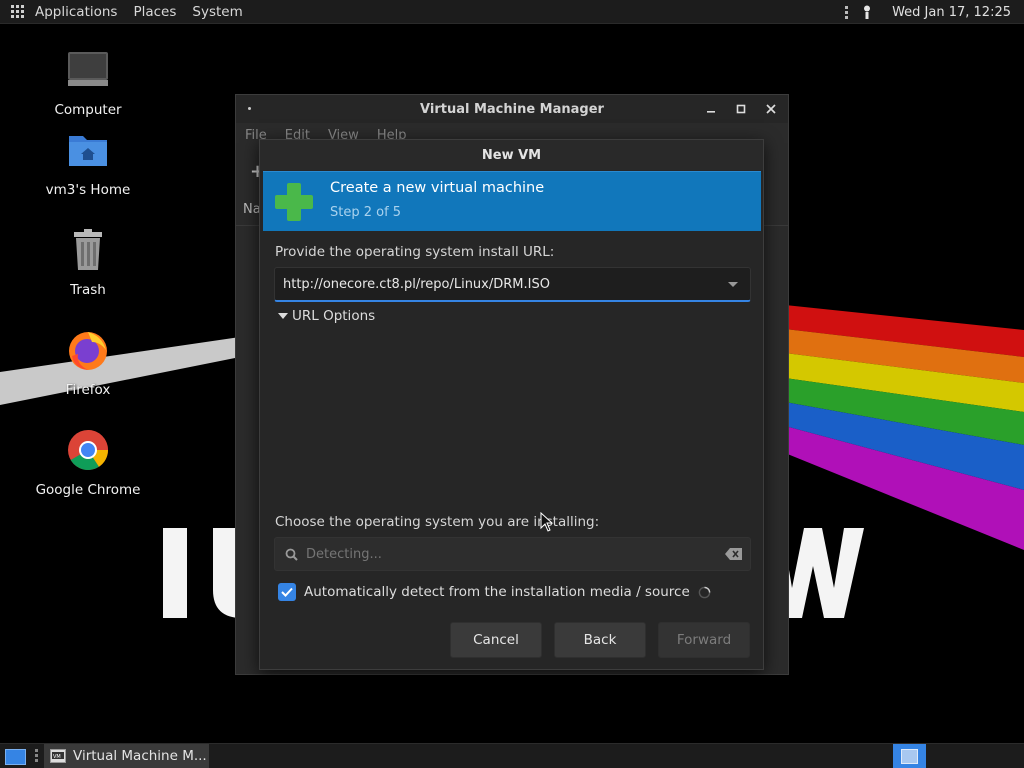 Image resolution: width=1024 pixels, height=768 pixels. I want to click on vmm-app-icon: VM, so click(58, 756).